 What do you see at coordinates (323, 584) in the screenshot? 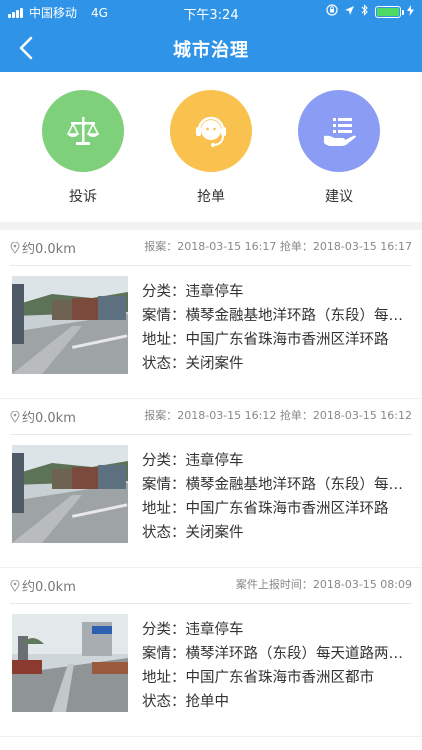
I see `case-times: 案件上报时间：2018-03-15 08:09` at bounding box center [323, 584].